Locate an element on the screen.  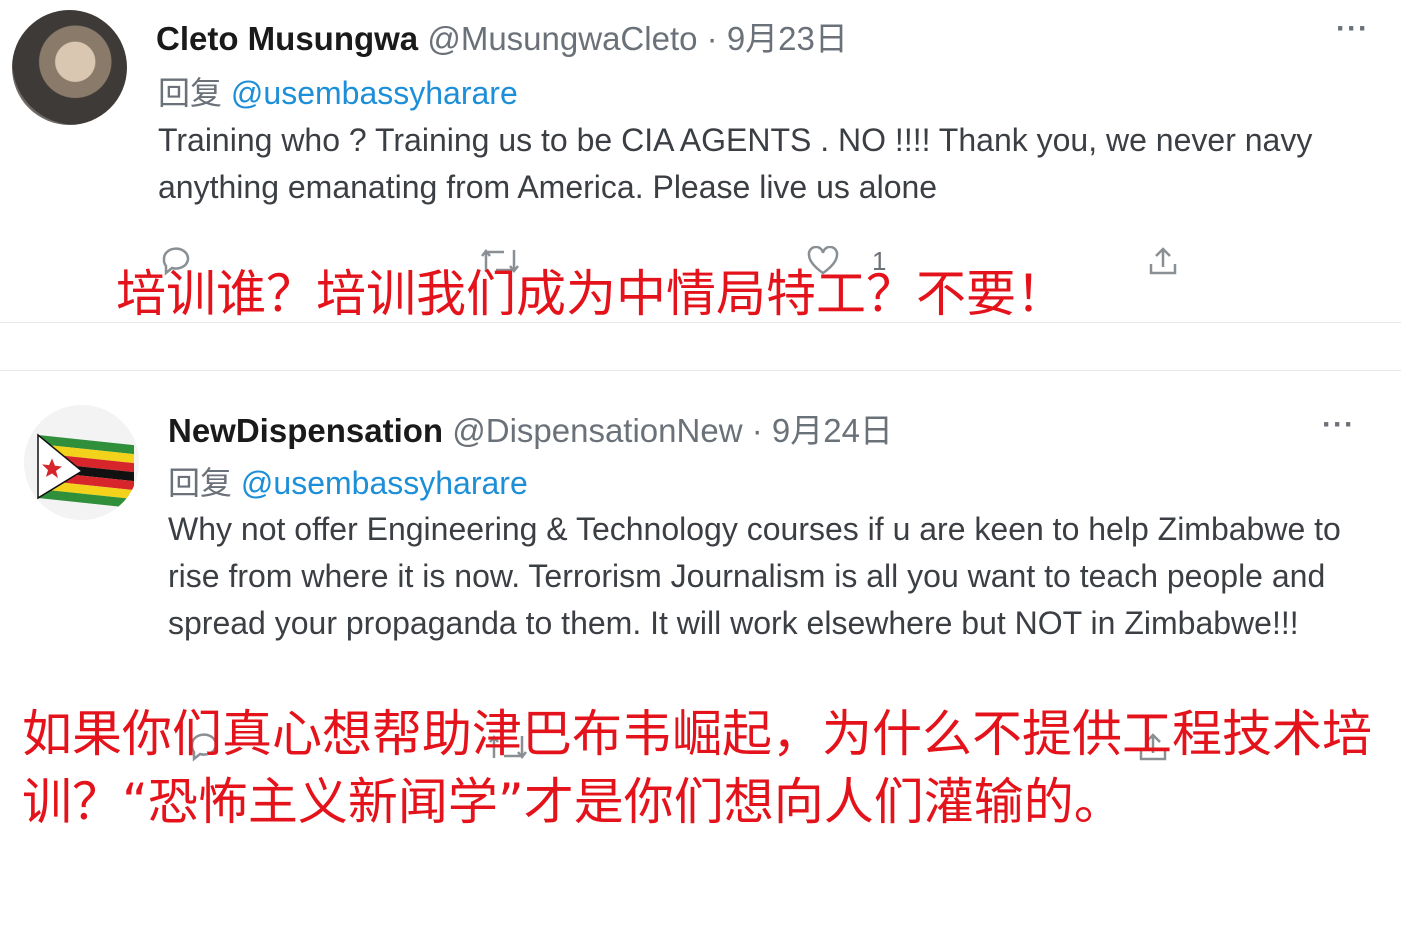
caption-translation-1: 培训谁？培训我们成为中情局特工？不要！ is located at coordinates (591, 294).